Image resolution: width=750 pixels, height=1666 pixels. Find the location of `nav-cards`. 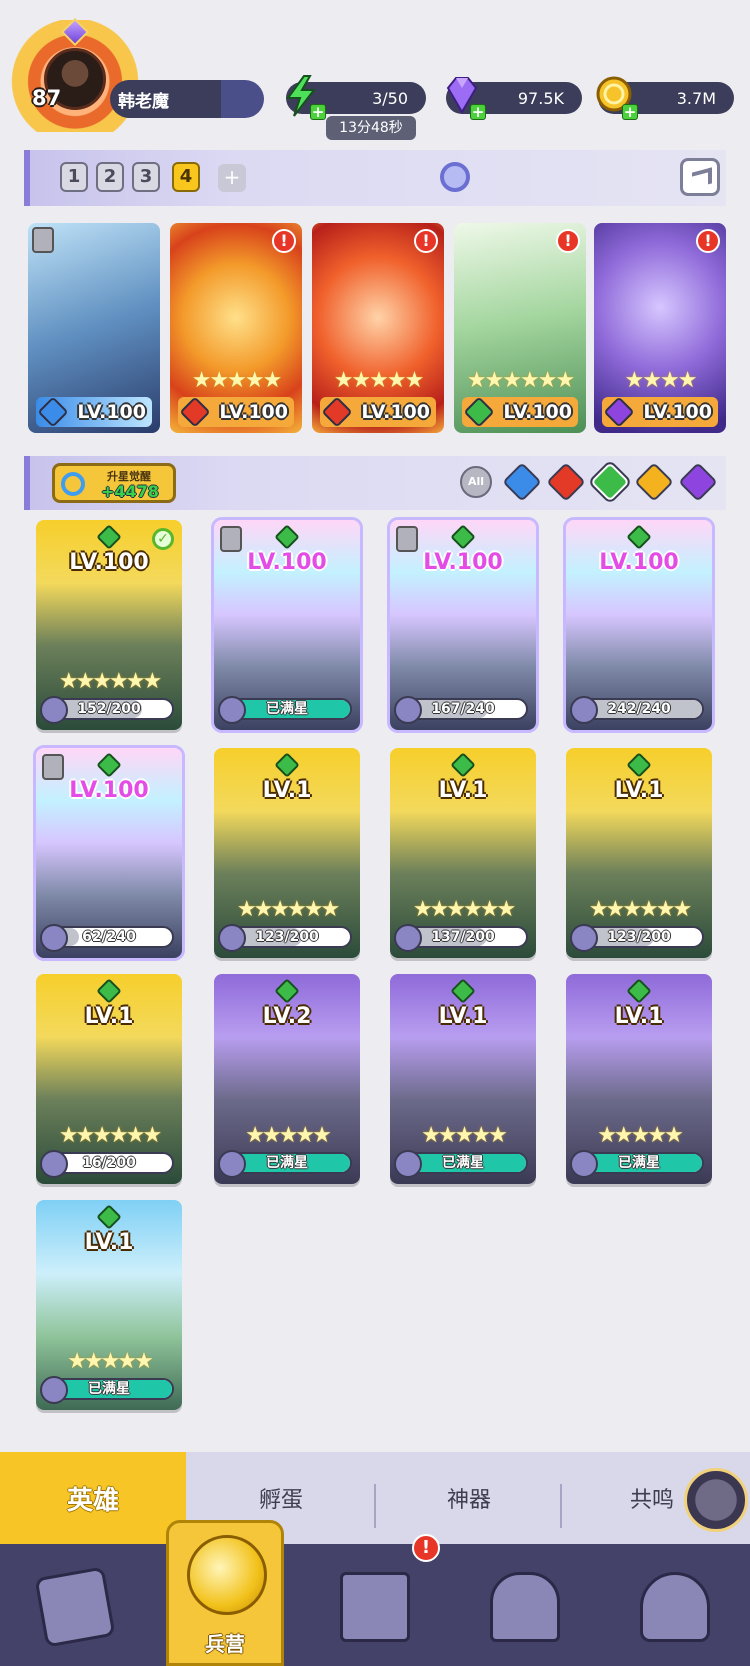

nav-cards is located at coordinates (75, 1605).